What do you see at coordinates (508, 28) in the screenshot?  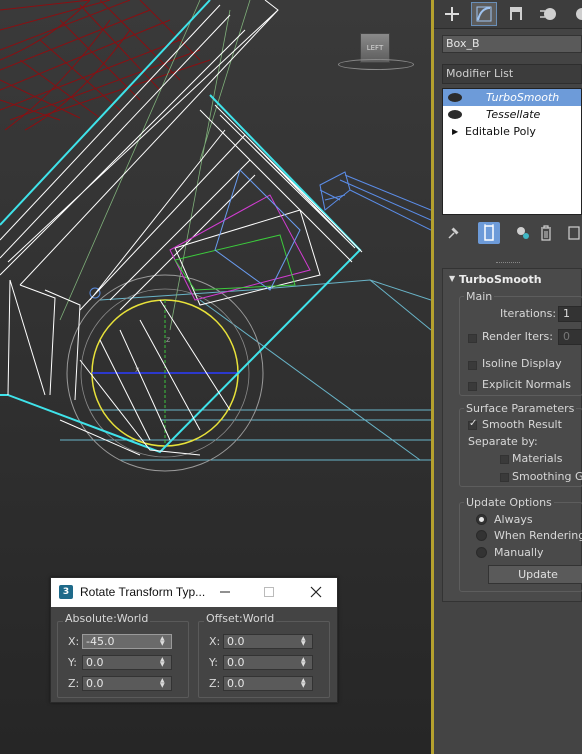 I see `tab-divider` at bounding box center [508, 28].